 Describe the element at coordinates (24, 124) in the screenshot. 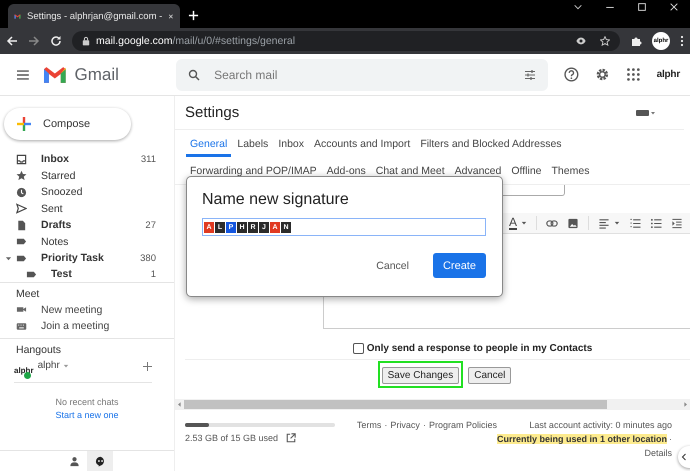

I see `plus-icon` at that location.